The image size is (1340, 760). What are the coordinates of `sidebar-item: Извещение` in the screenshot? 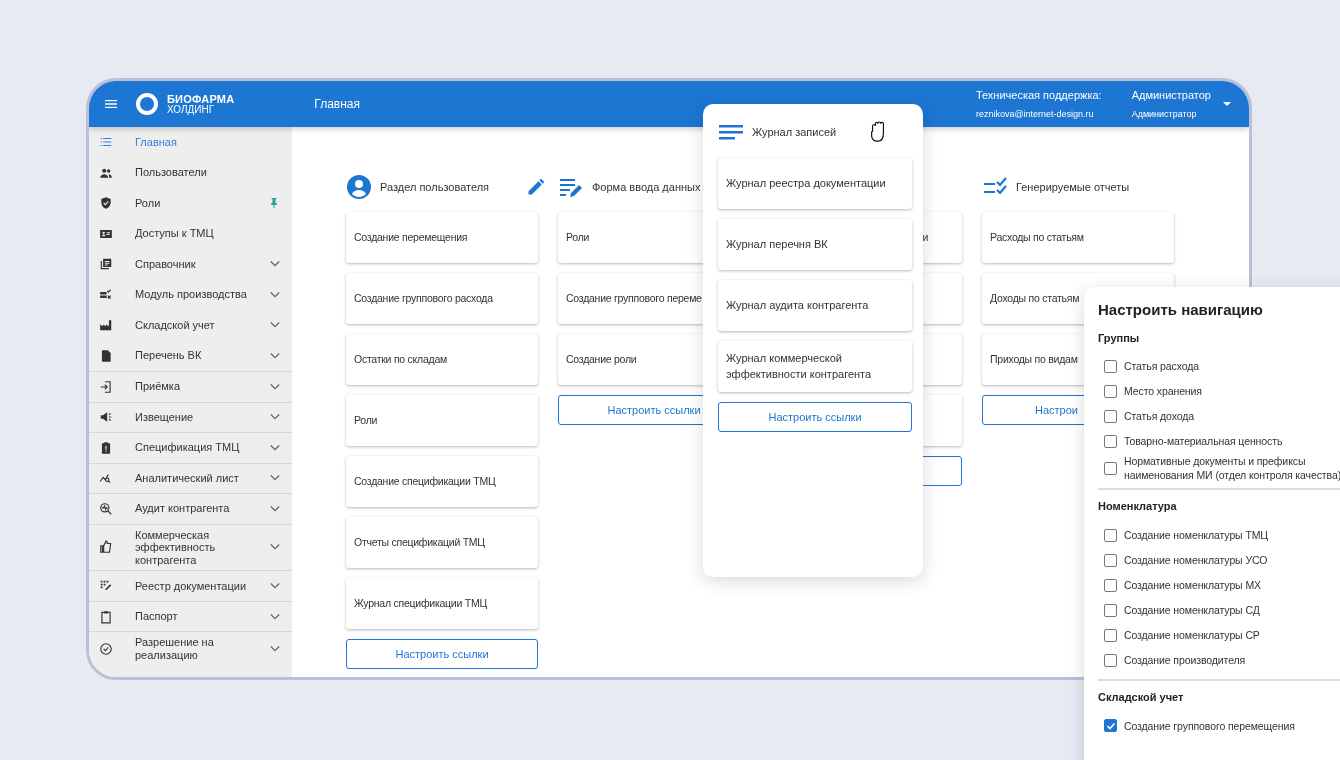 It's located at (190, 416).